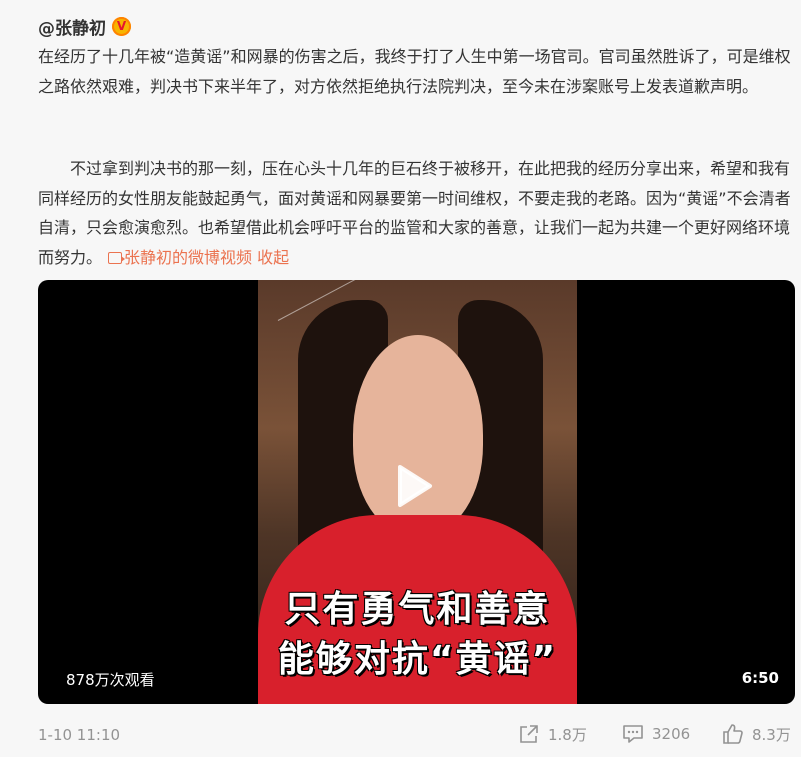 The image size is (801, 757). I want to click on verified-badge-icon: V, so click(121, 26).